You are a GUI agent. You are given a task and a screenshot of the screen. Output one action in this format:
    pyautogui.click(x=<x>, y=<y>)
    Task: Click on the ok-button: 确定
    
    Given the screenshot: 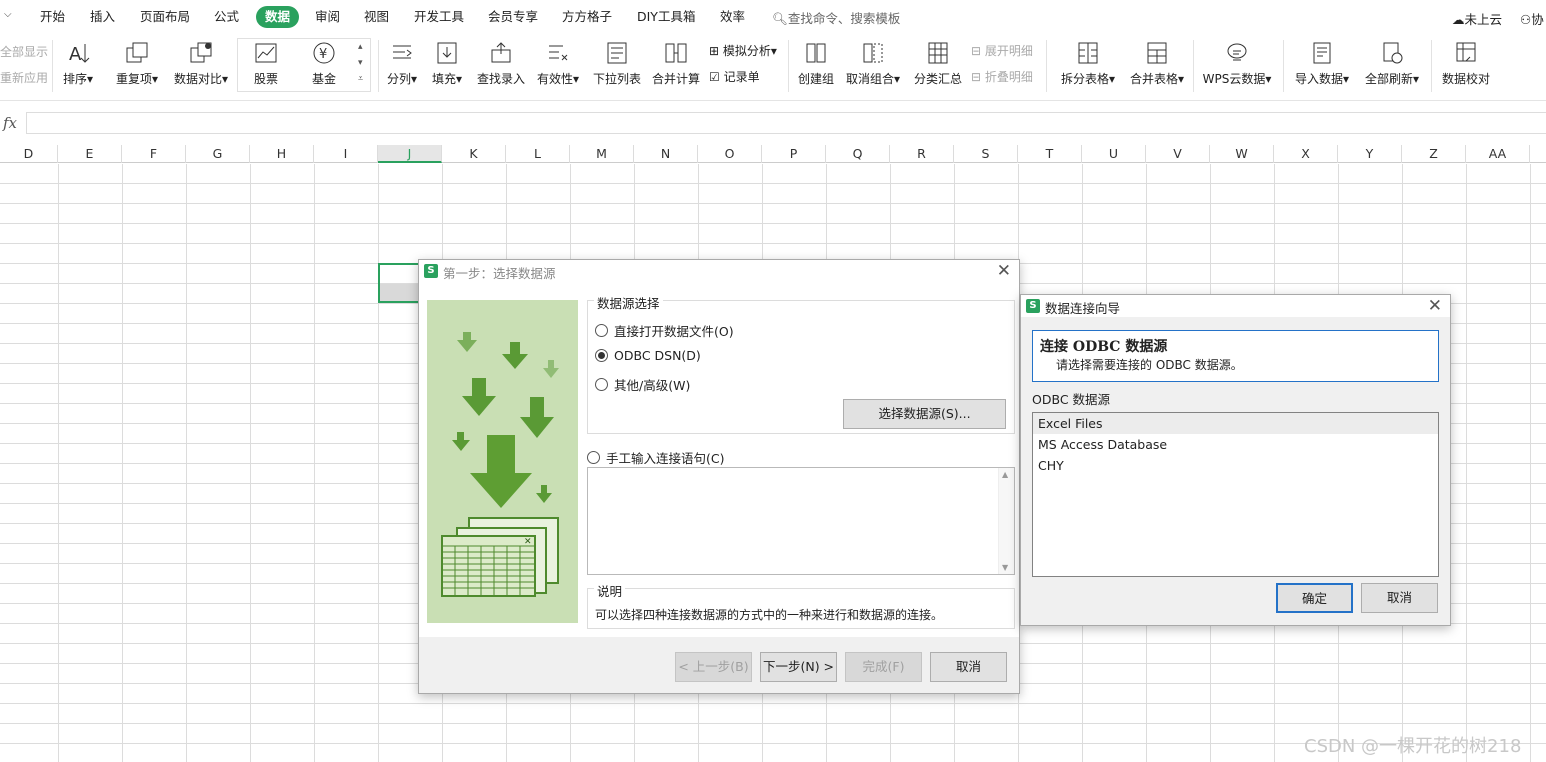 What is the action you would take?
    pyautogui.click(x=1314, y=598)
    